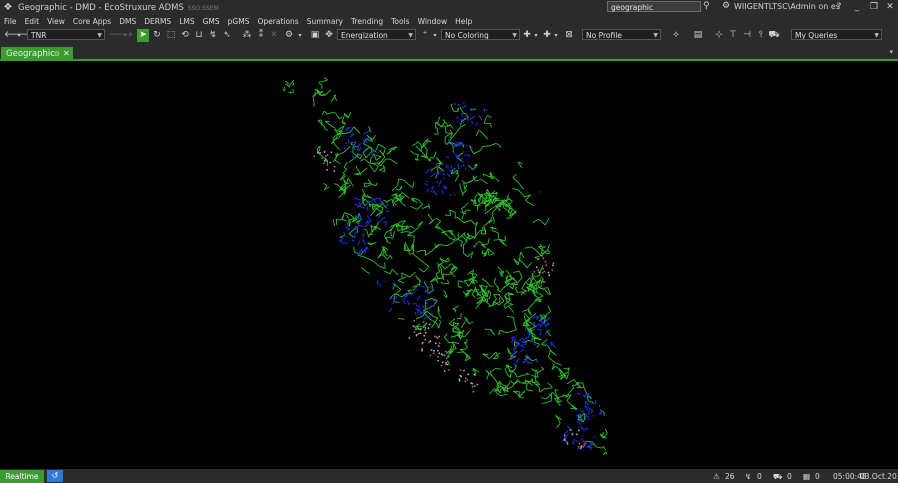 This screenshot has height=483, width=898. What do you see at coordinates (66, 54) in the screenshot?
I see `close-tab-icon: ✕` at bounding box center [66, 54].